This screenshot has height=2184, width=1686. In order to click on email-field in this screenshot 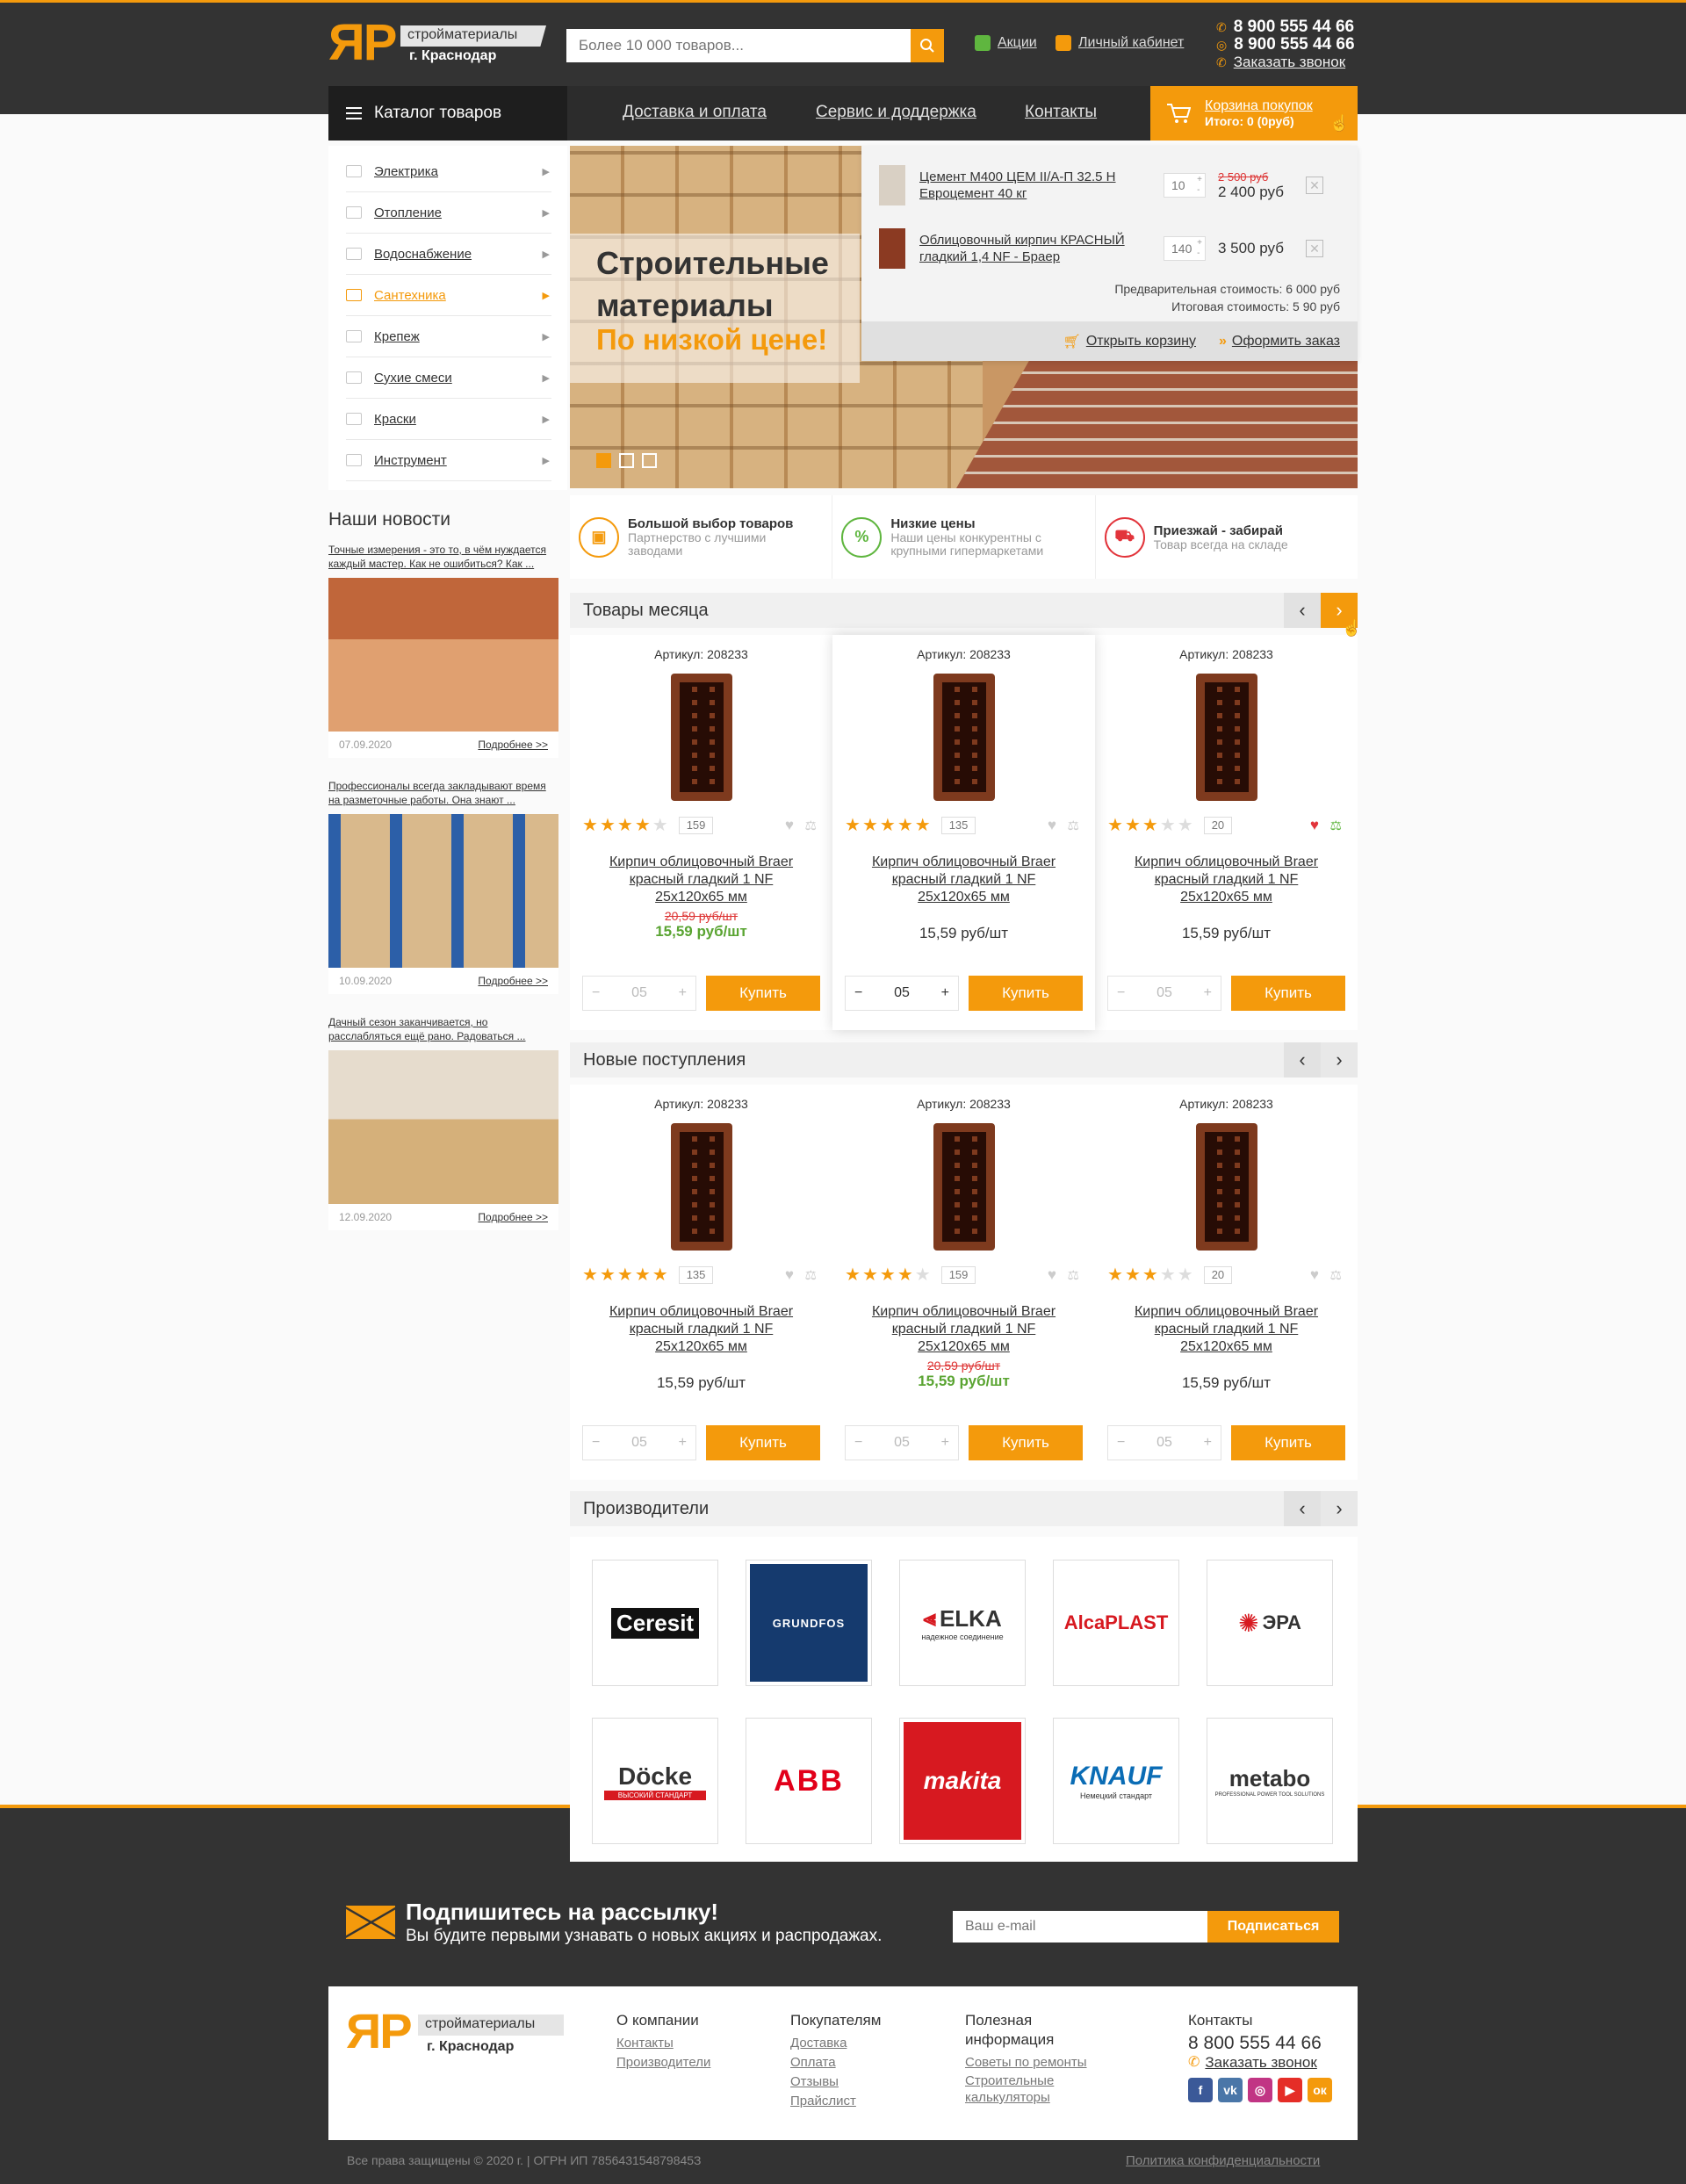, I will do `click(1080, 1927)`.